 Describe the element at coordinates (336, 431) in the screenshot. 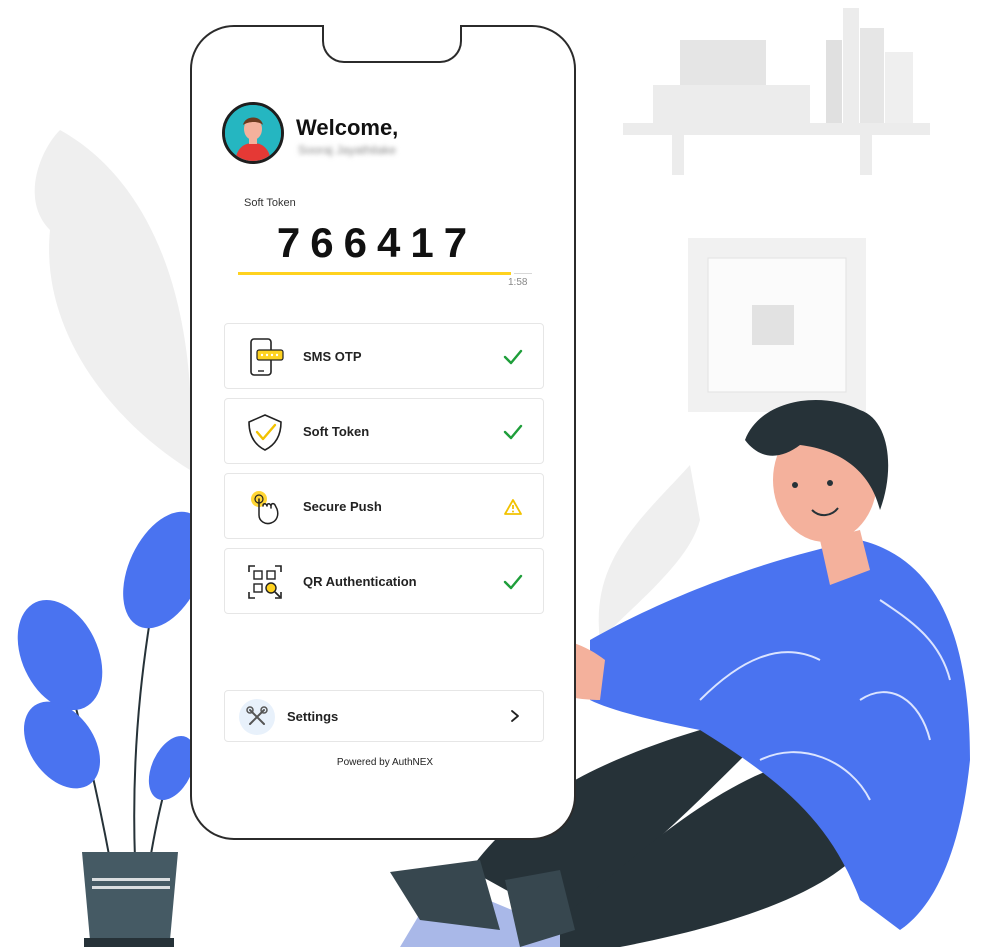

I see `method-label: Soft Token` at that location.